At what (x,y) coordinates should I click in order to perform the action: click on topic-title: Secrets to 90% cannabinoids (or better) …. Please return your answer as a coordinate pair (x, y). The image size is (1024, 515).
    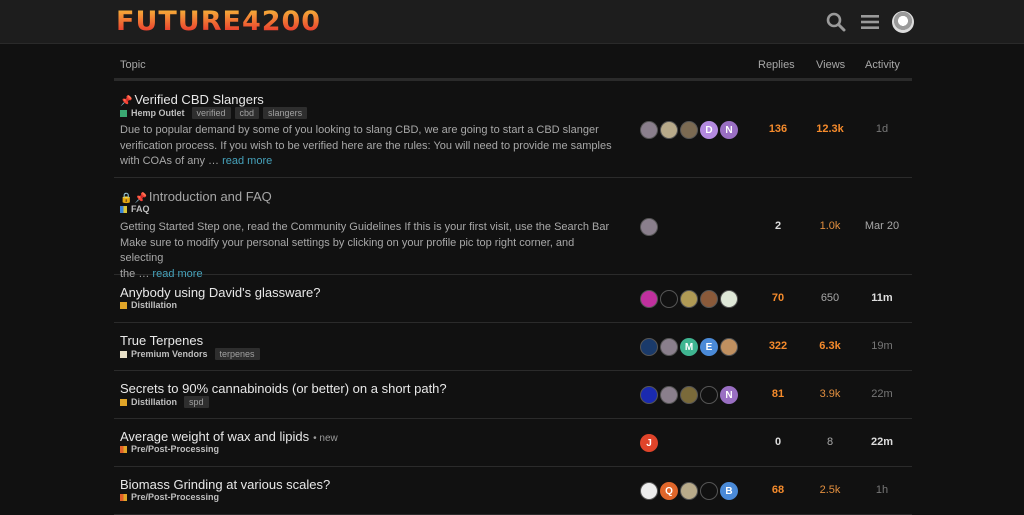
    Looking at the image, I should click on (283, 388).